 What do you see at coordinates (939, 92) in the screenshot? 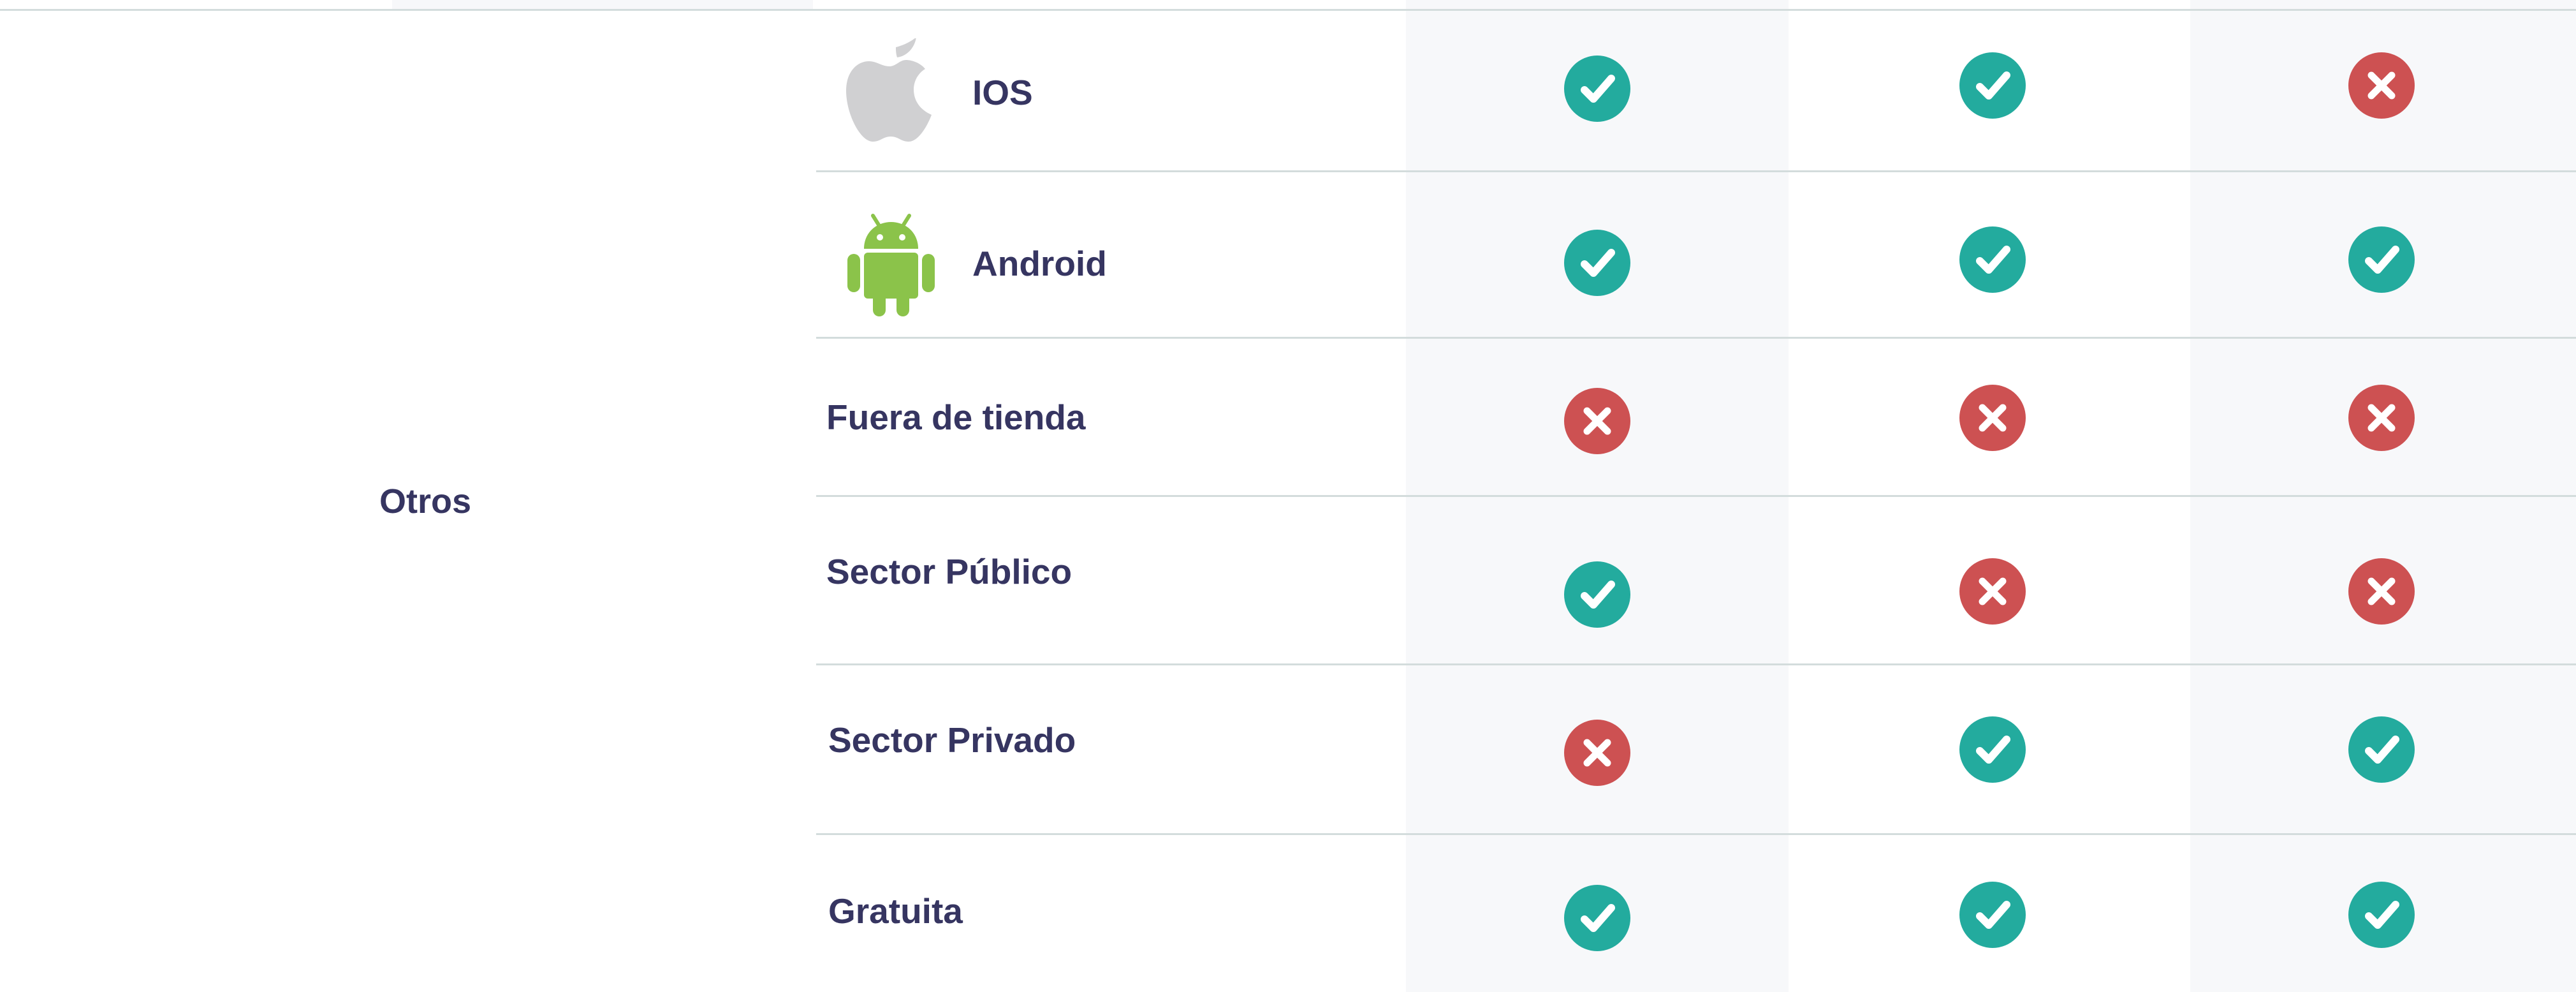
I see `feature-ios: IOS` at bounding box center [939, 92].